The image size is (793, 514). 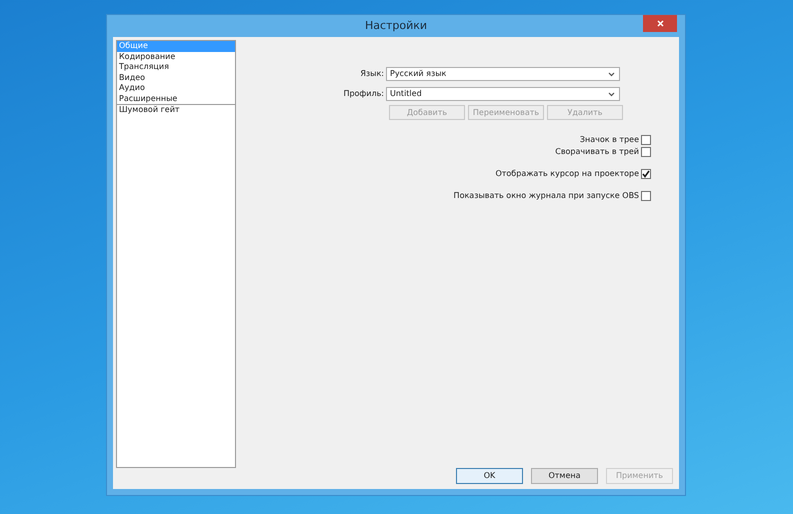 What do you see at coordinates (546, 196) in the screenshot?
I see `checkbox-label: Показывать окно журнала при запуске OBS` at bounding box center [546, 196].